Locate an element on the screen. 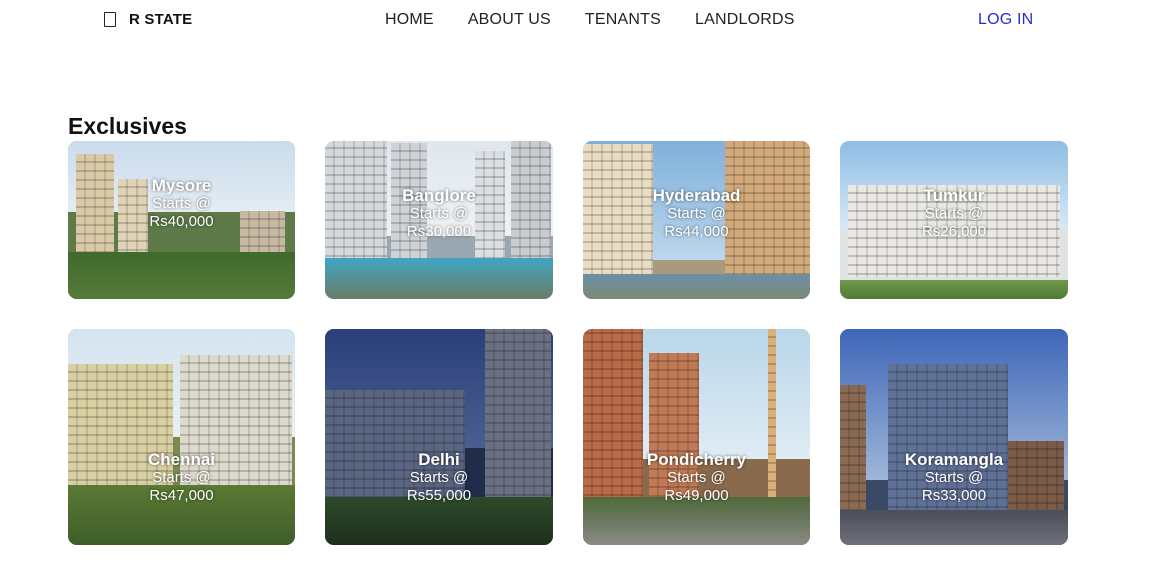  property-card-chennai: Chennai Starts @ Rs47,000 is located at coordinates (181, 437).